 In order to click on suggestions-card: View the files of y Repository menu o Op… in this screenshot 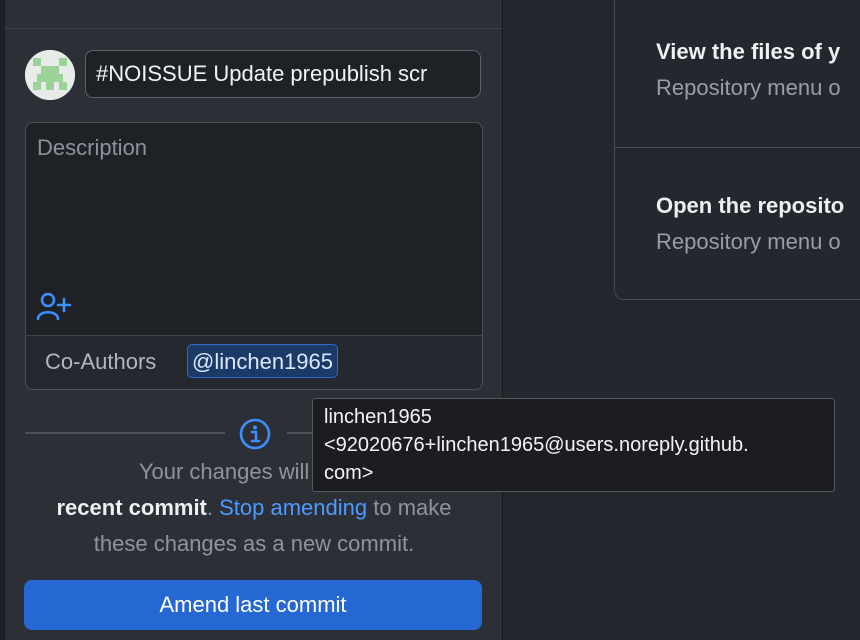, I will do `click(737, 150)`.